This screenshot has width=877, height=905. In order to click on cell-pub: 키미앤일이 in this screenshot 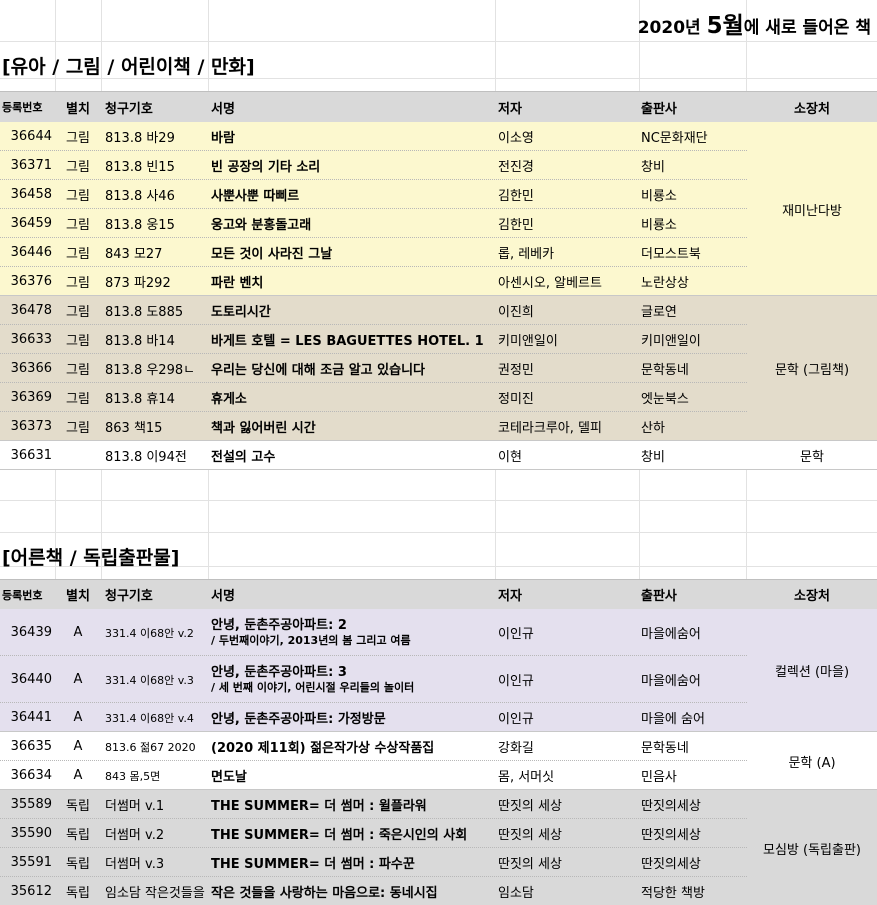, I will do `click(671, 341)`.